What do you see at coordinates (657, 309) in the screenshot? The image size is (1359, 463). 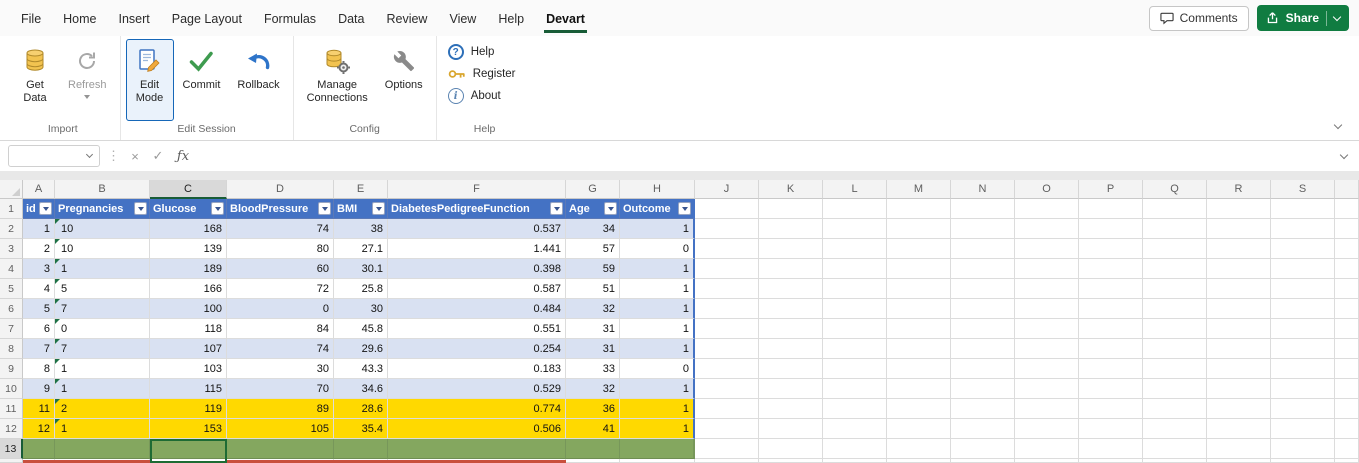 I see `cell-H6: 1` at bounding box center [657, 309].